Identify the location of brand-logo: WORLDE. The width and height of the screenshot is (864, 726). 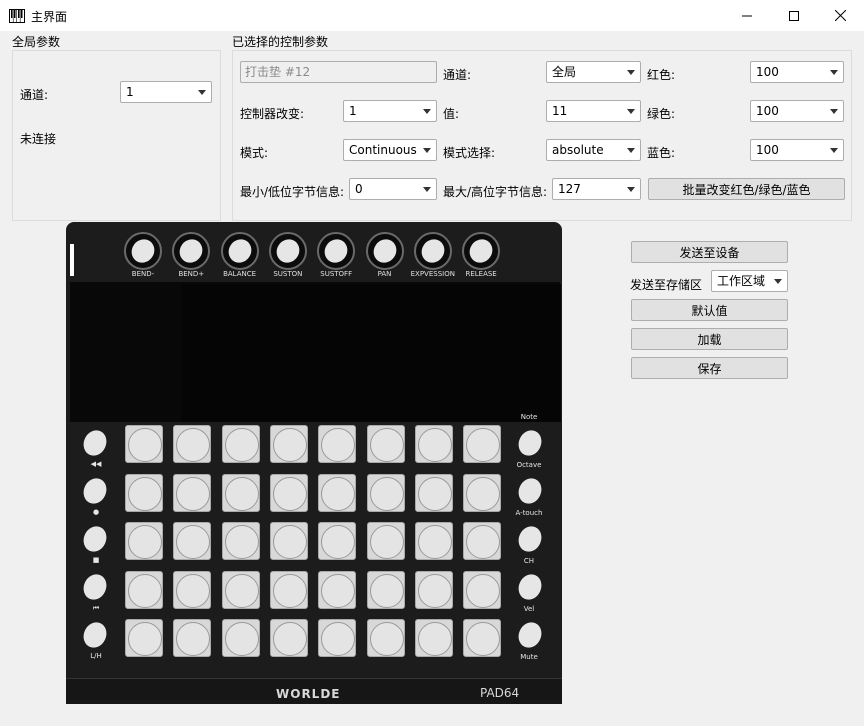
(308, 694).